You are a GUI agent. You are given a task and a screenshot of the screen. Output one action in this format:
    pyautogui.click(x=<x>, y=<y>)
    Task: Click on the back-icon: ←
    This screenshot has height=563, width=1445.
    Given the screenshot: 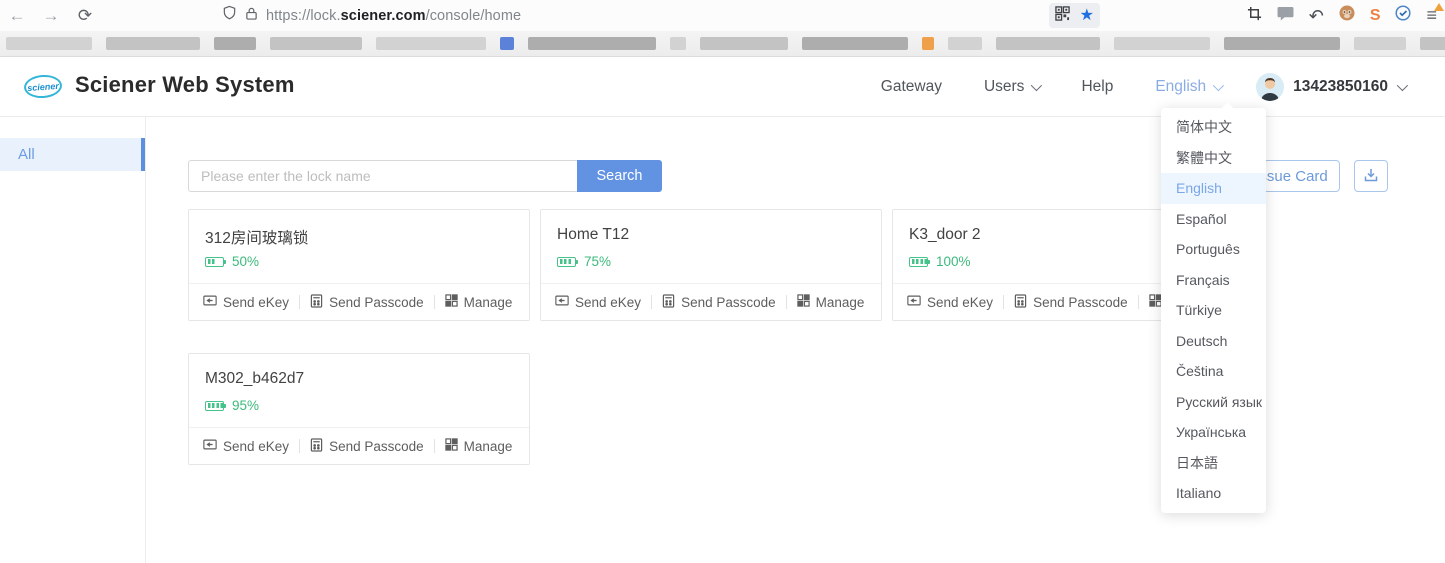 What is the action you would take?
    pyautogui.click(x=17, y=16)
    